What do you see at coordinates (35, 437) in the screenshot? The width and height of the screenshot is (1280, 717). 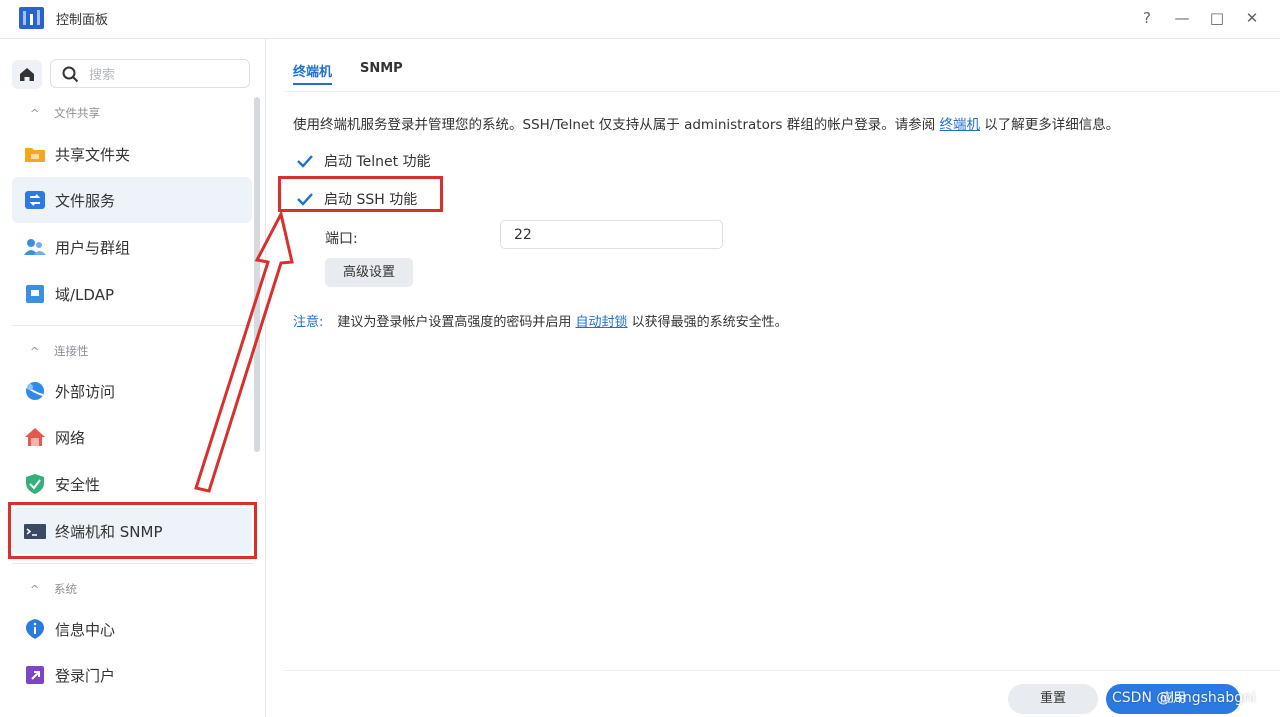 I see `network-house-icon` at bounding box center [35, 437].